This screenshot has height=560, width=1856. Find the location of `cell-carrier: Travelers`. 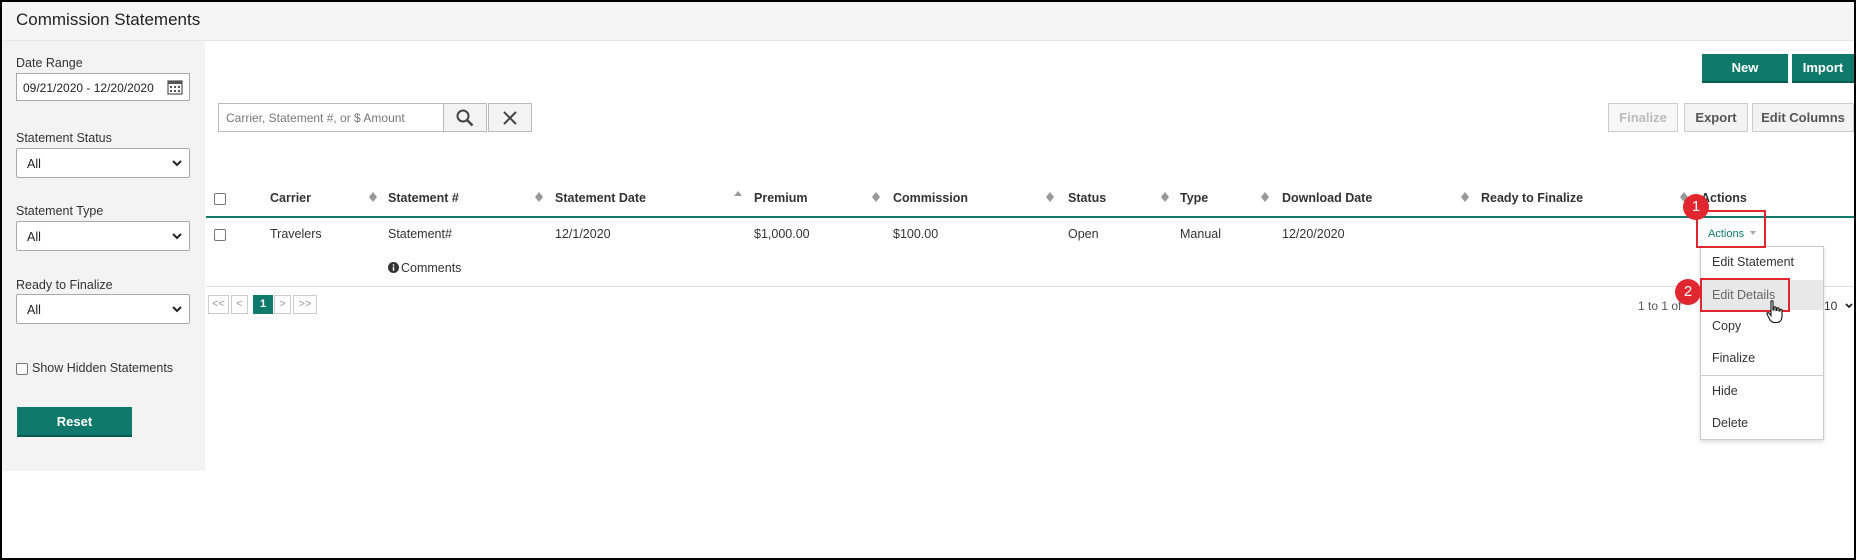

cell-carrier: Travelers is located at coordinates (296, 234).